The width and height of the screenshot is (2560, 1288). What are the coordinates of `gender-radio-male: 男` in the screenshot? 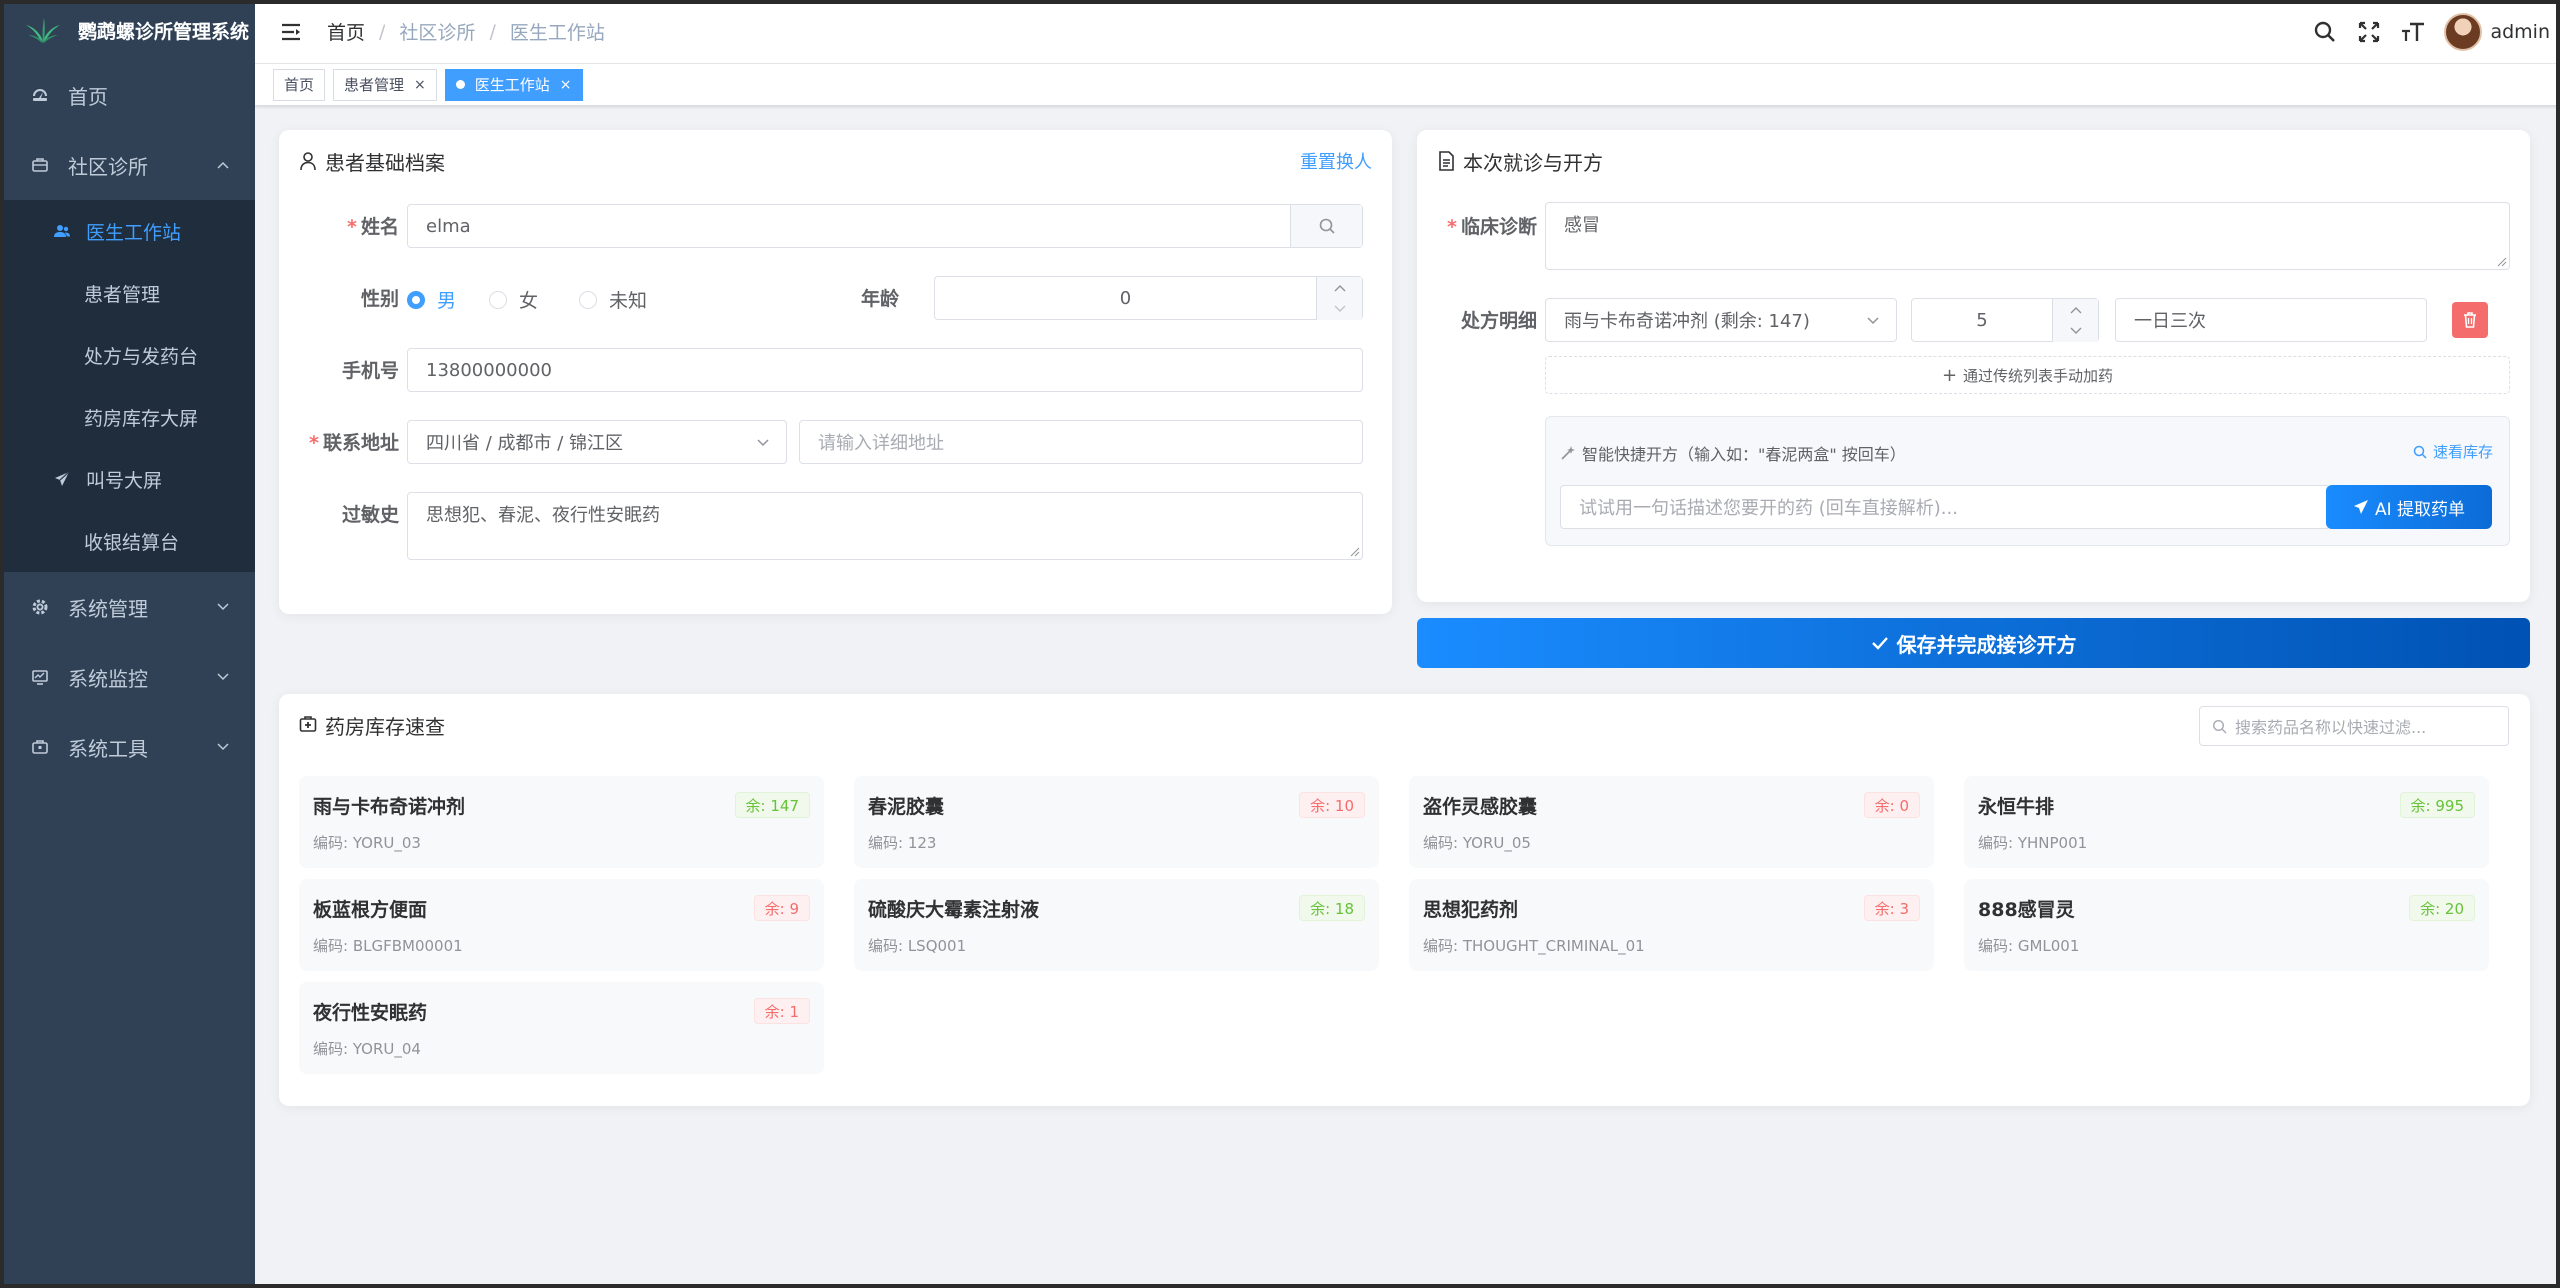 It's located at (431, 299).